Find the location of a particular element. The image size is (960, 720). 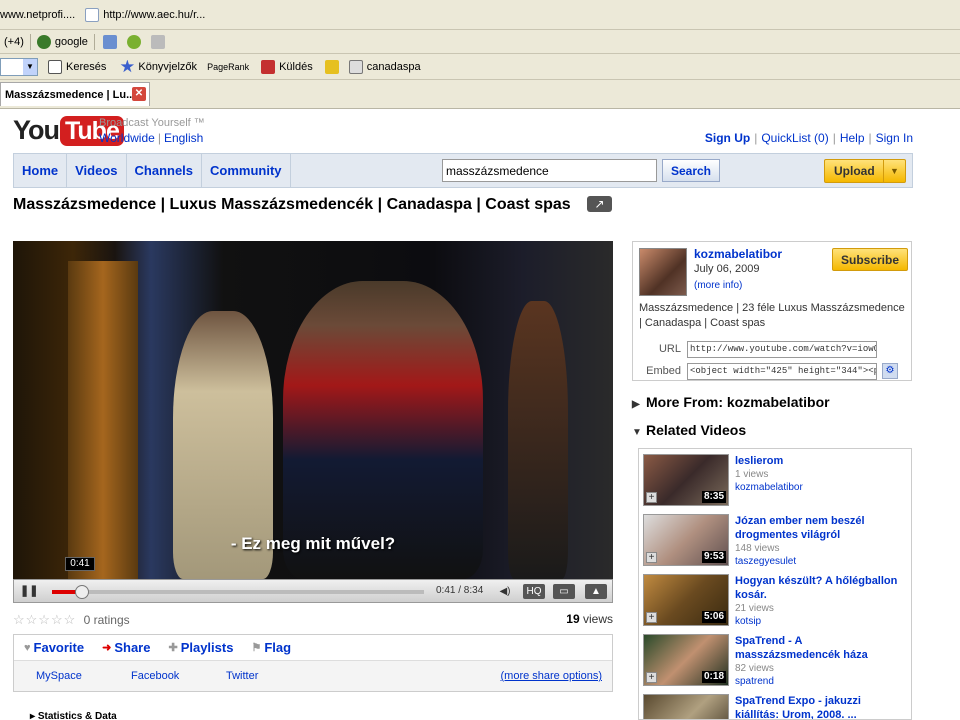

related-videos-header: ▼ Related Videos is located at coordinates (689, 430).